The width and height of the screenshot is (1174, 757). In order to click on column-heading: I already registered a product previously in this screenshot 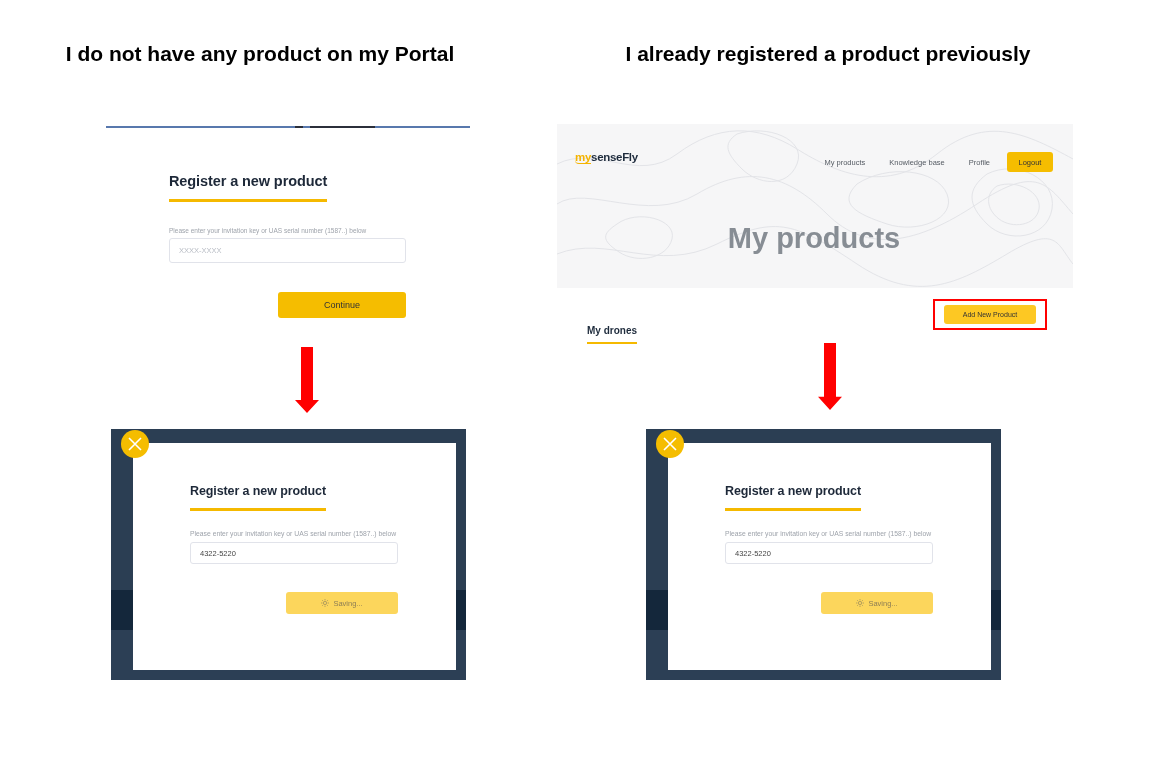, I will do `click(828, 54)`.